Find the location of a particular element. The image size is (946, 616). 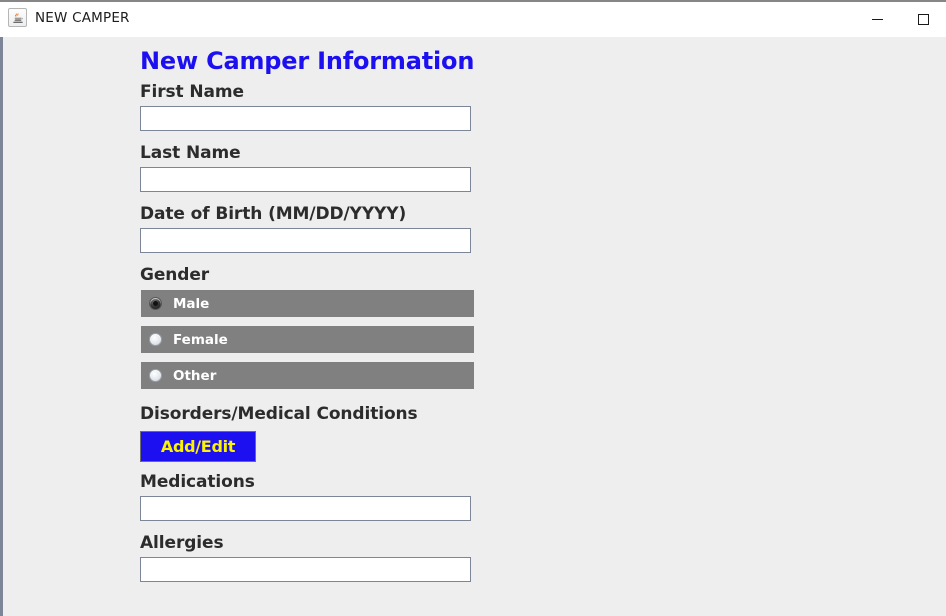

minimize-icon is located at coordinates (877, 19).